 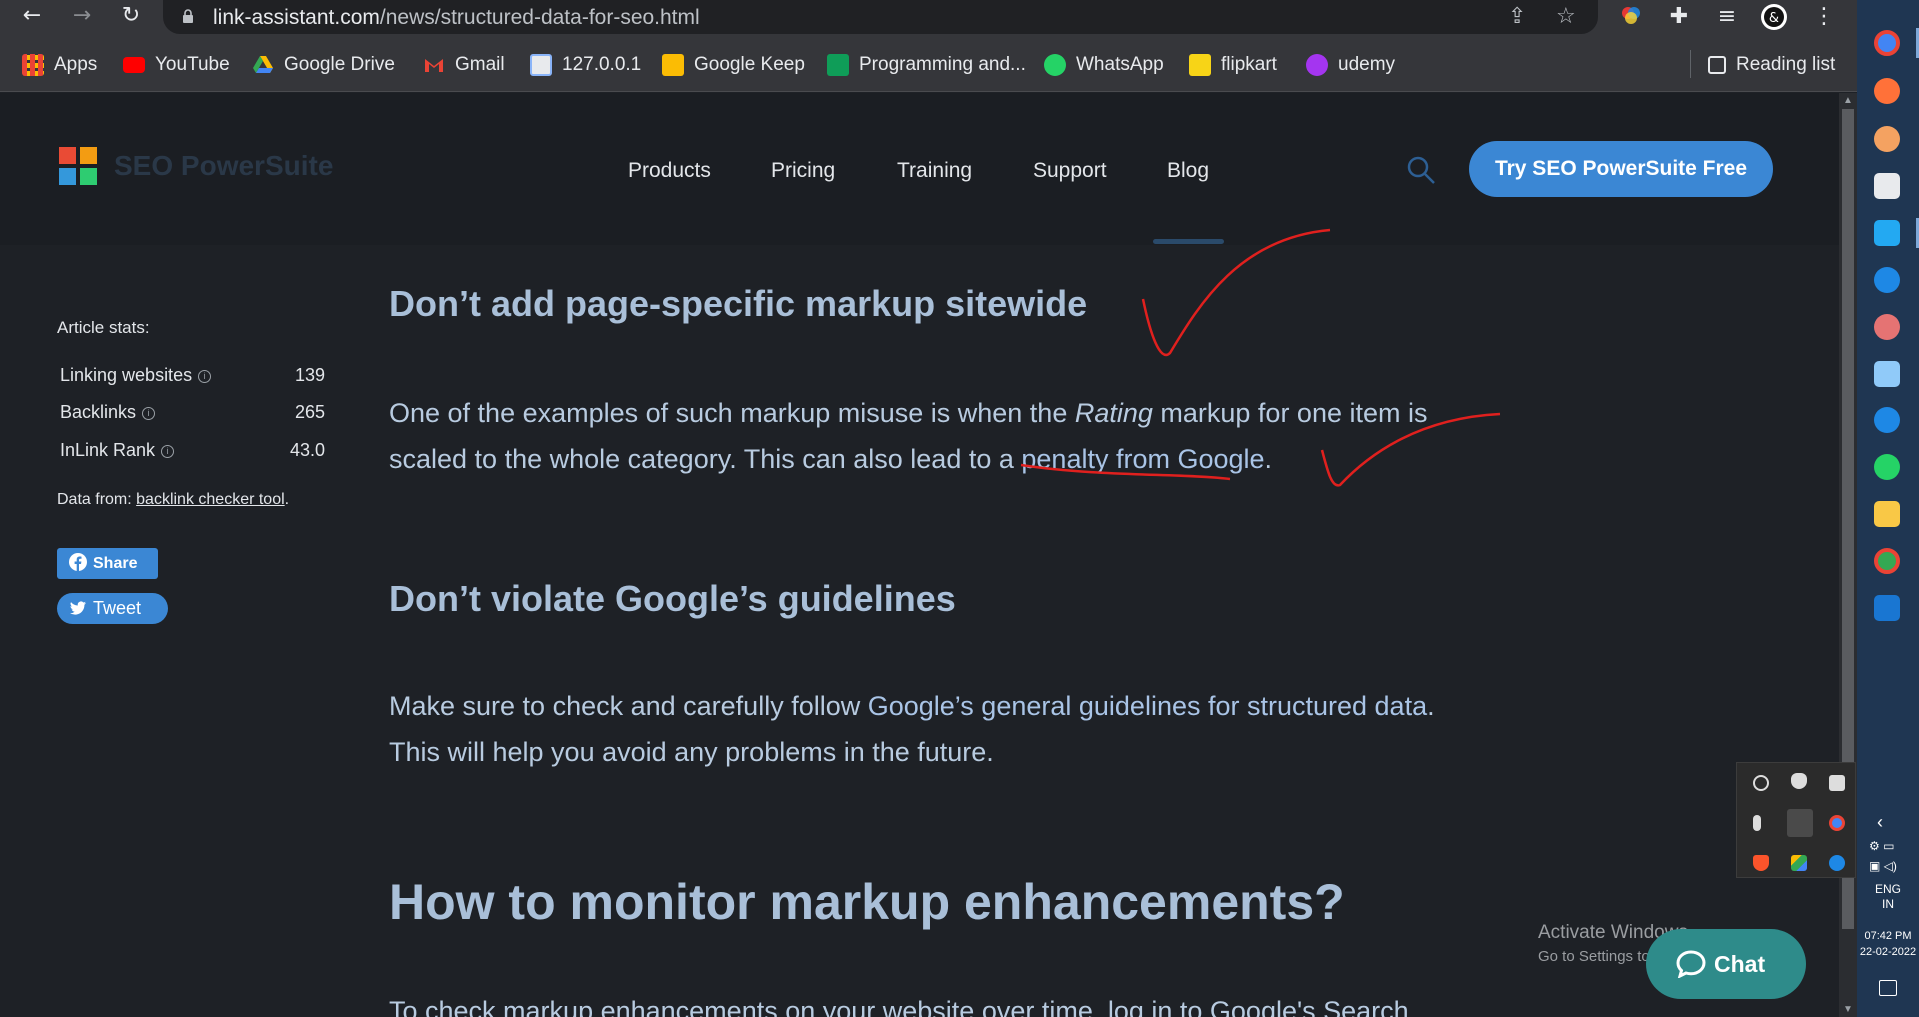 What do you see at coordinates (192, 64) in the screenshot?
I see `bookmark-label: YouTube` at bounding box center [192, 64].